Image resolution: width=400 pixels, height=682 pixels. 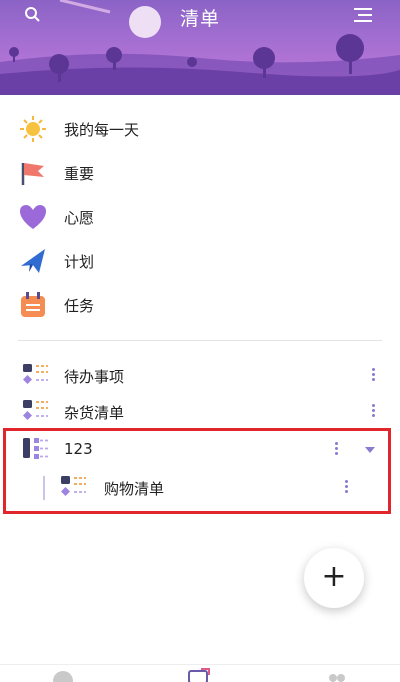 I want to click on nav-item-label: 心愿, so click(x=79, y=217).